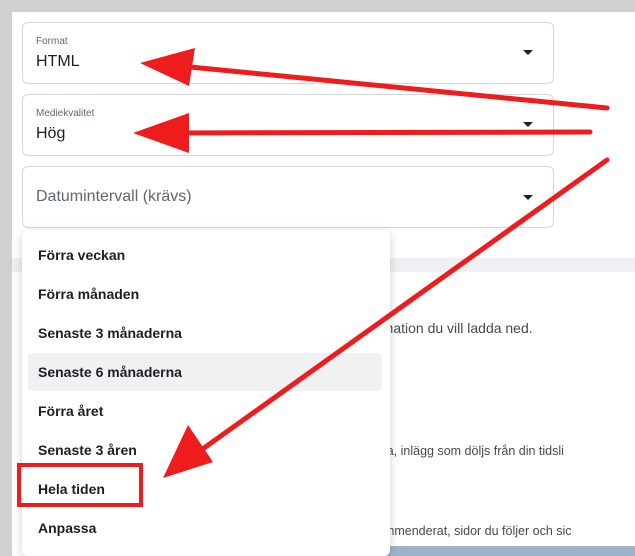 This screenshot has width=635, height=556. Describe the element at coordinates (58, 61) in the screenshot. I see `format-value: HTML` at that location.